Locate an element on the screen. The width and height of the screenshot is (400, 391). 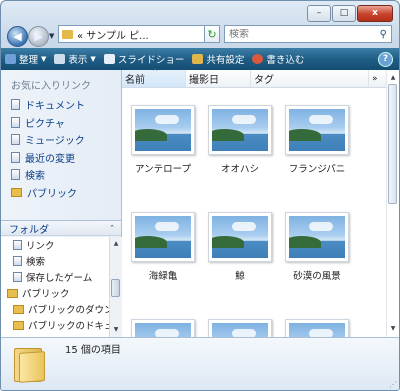
file-item-antelope: アンテロープ is located at coordinates (163, 140).